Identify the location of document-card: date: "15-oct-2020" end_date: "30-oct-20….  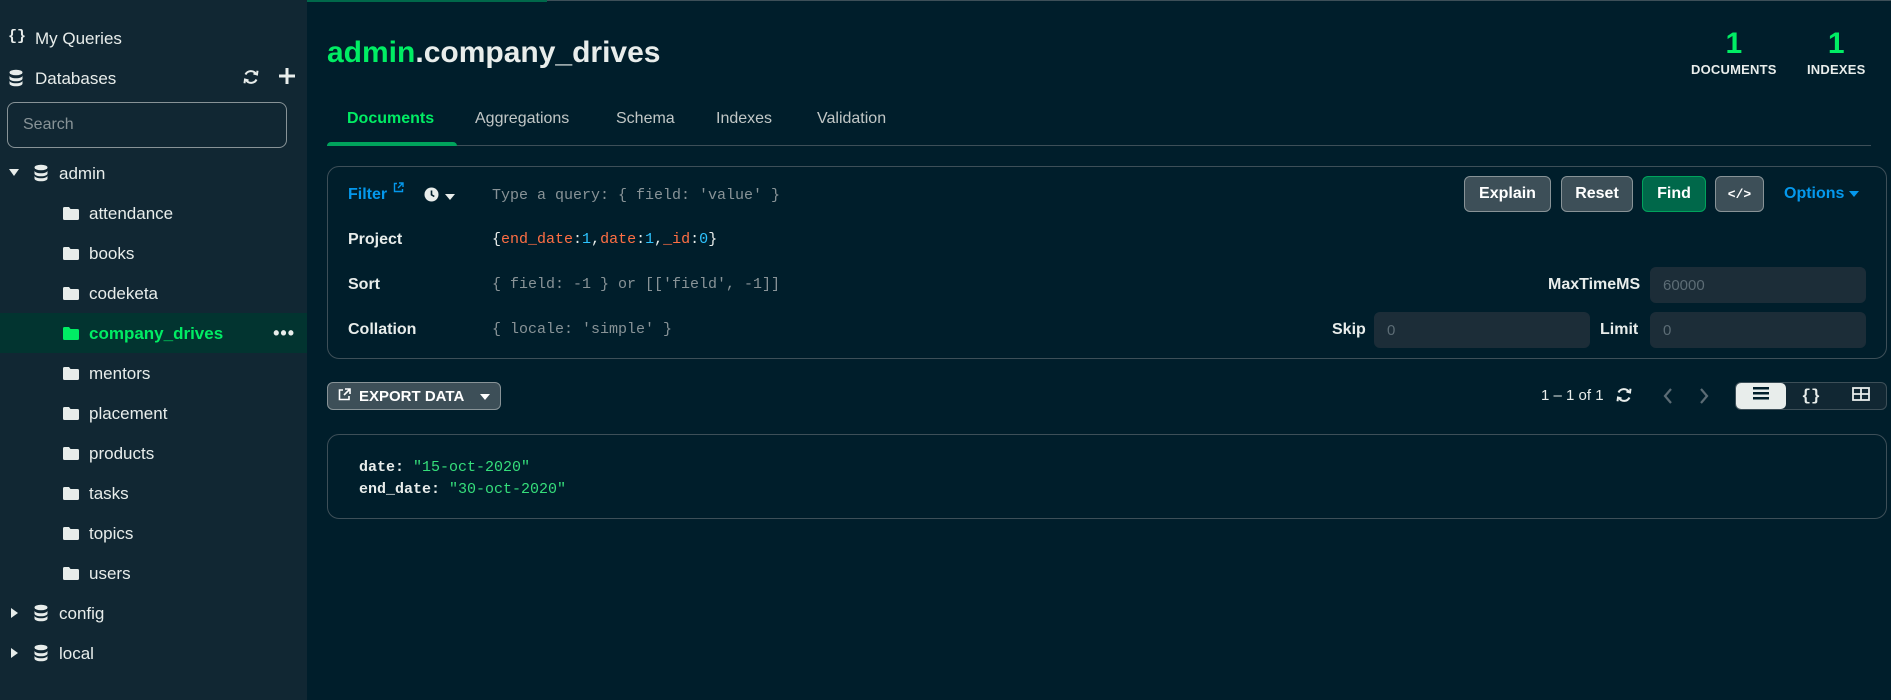
(1107, 476).